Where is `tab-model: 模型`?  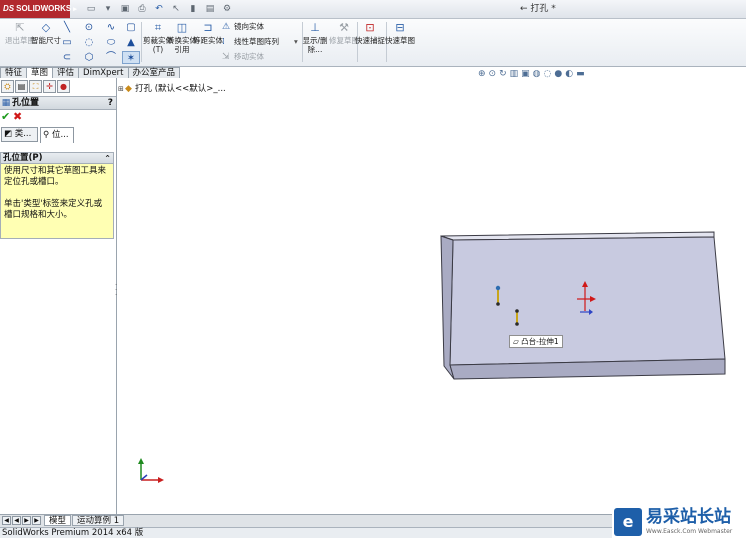 tab-model: 模型 is located at coordinates (58, 520).